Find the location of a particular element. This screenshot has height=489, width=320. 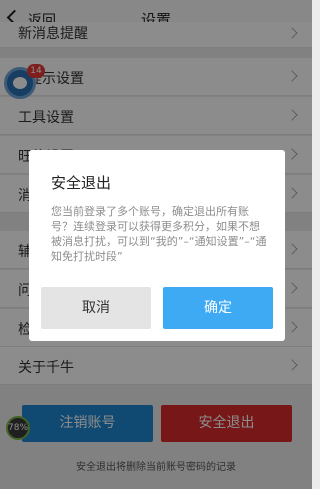

dialog-title: 安全退出 is located at coordinates (81, 183).